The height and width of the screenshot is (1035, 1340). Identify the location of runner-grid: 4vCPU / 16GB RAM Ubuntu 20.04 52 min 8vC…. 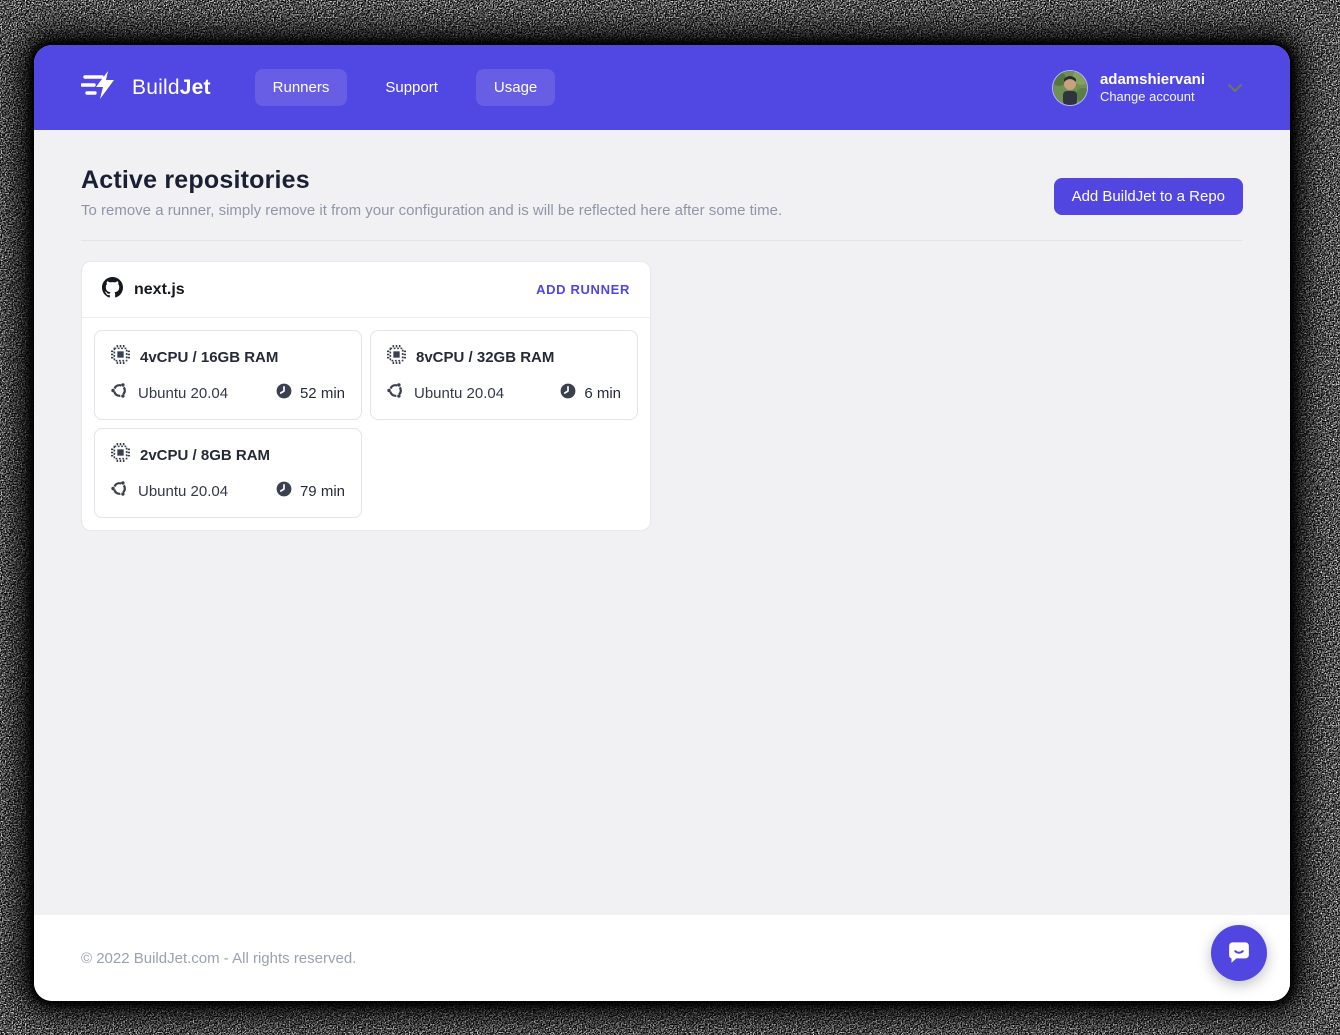
(366, 424).